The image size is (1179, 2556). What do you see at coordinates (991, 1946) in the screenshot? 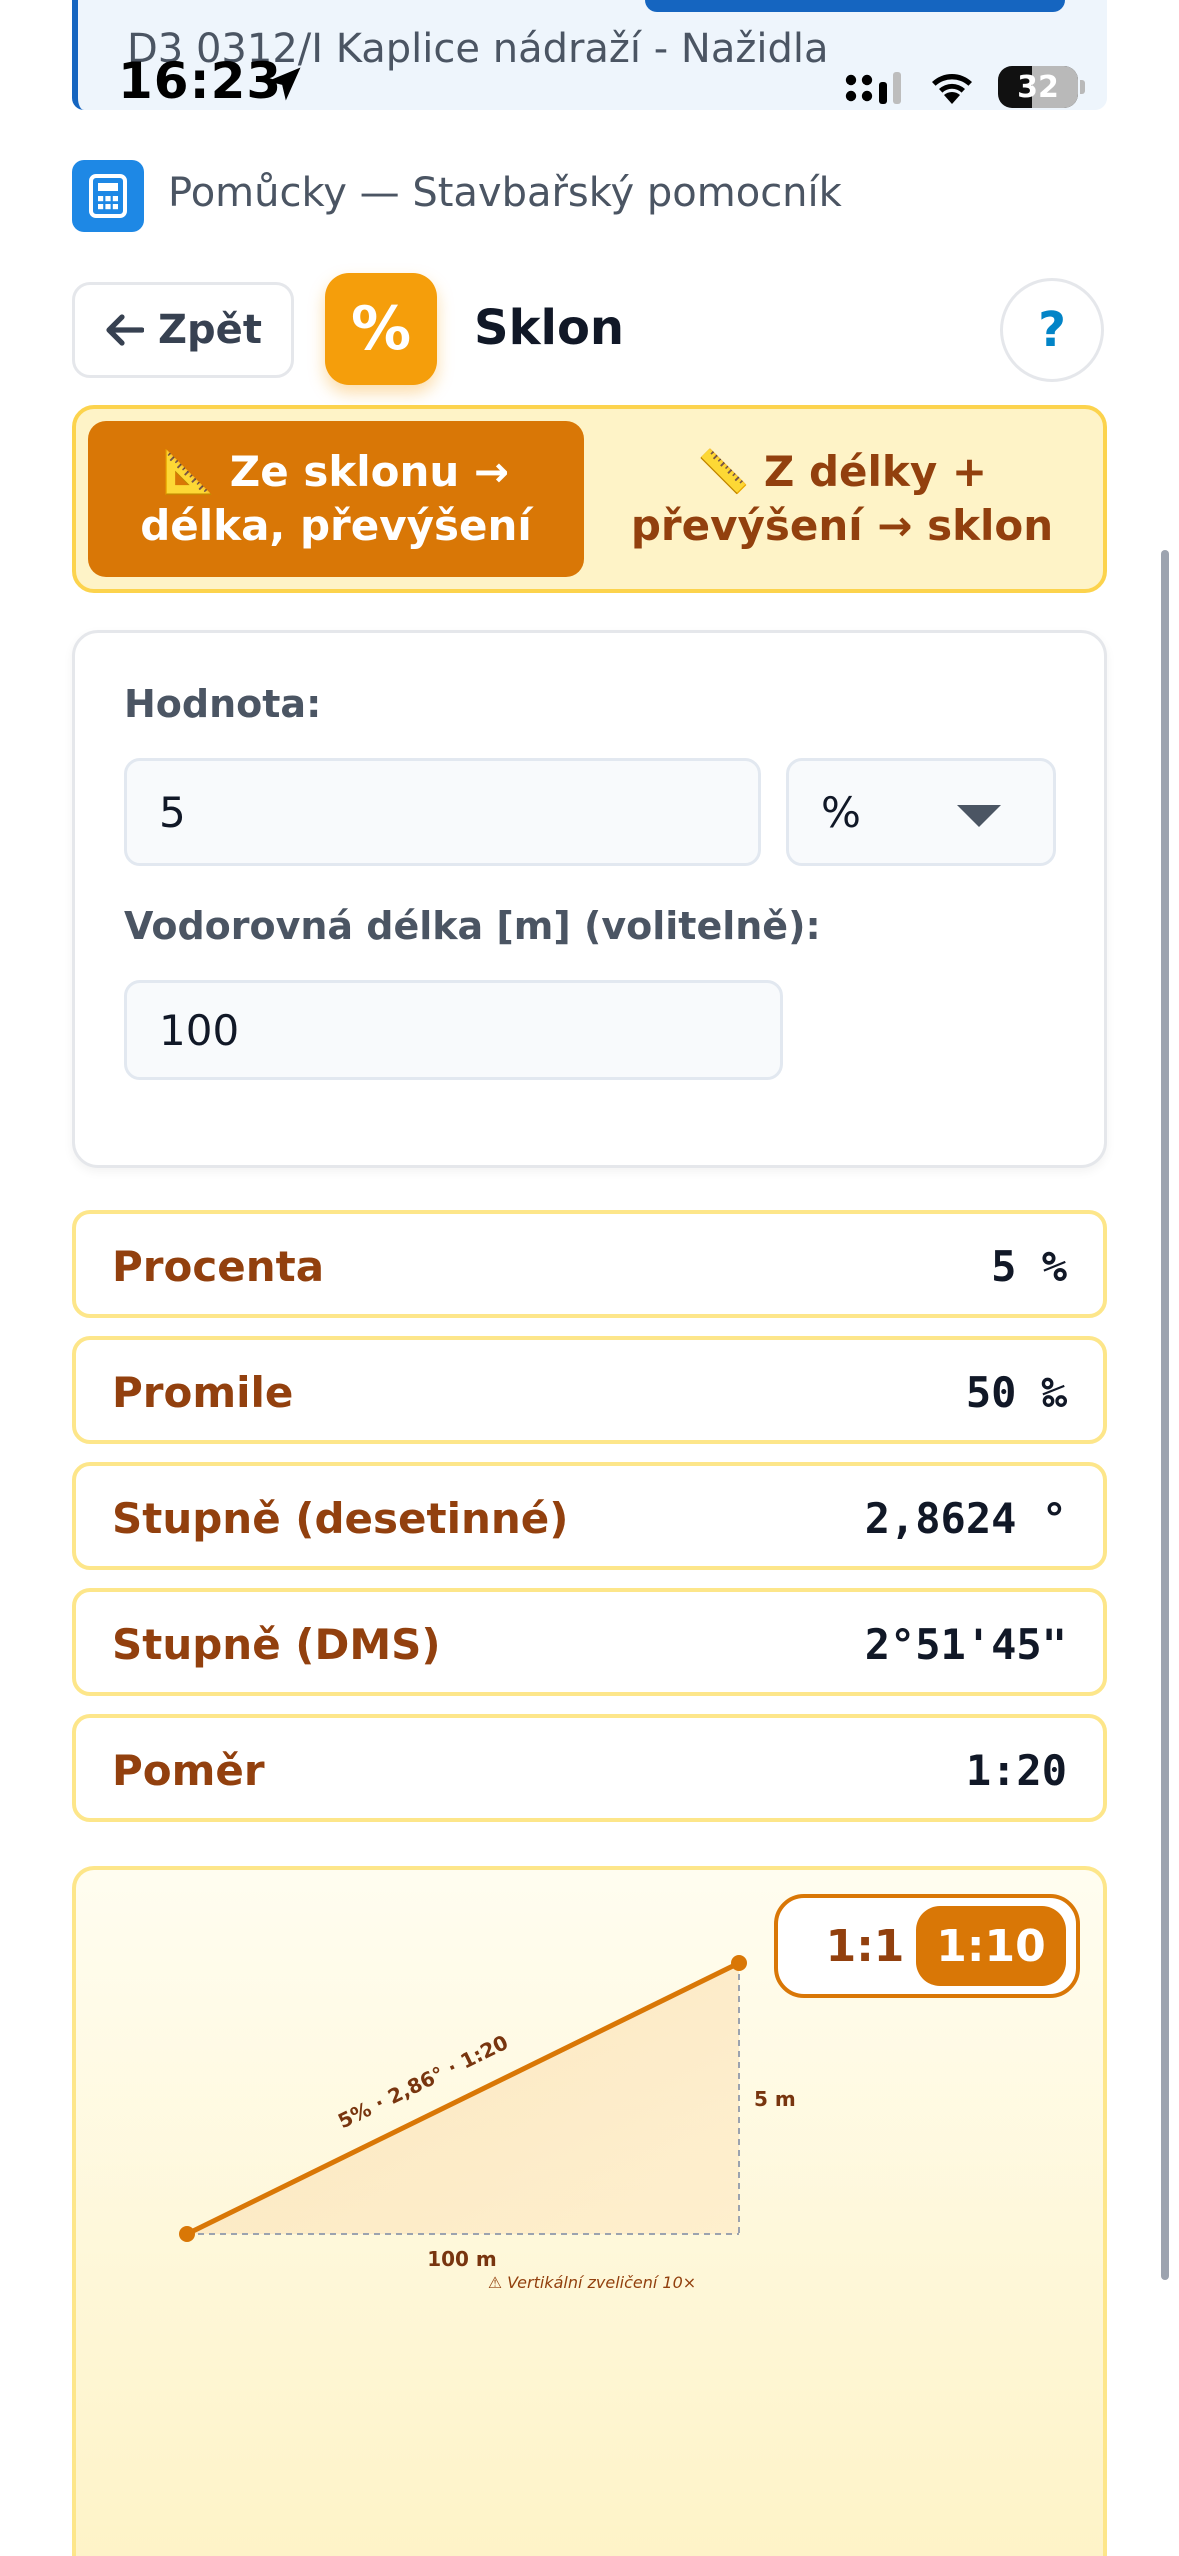
I see `scale-1-10-button: 1:10` at bounding box center [991, 1946].